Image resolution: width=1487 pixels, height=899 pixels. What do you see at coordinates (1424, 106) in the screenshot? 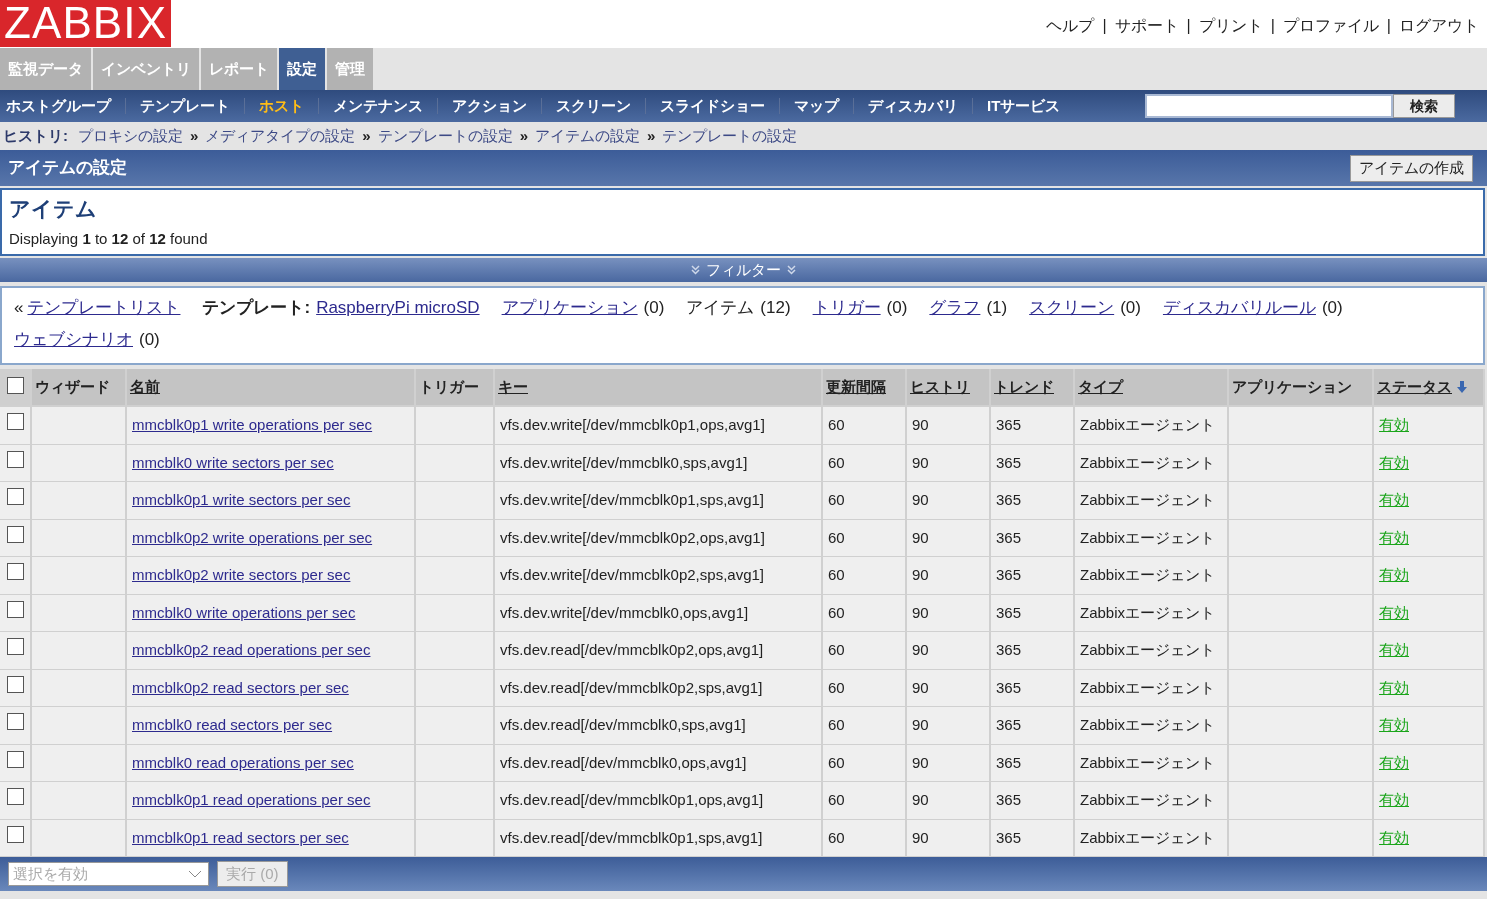
I see `search-button: 検索` at bounding box center [1424, 106].